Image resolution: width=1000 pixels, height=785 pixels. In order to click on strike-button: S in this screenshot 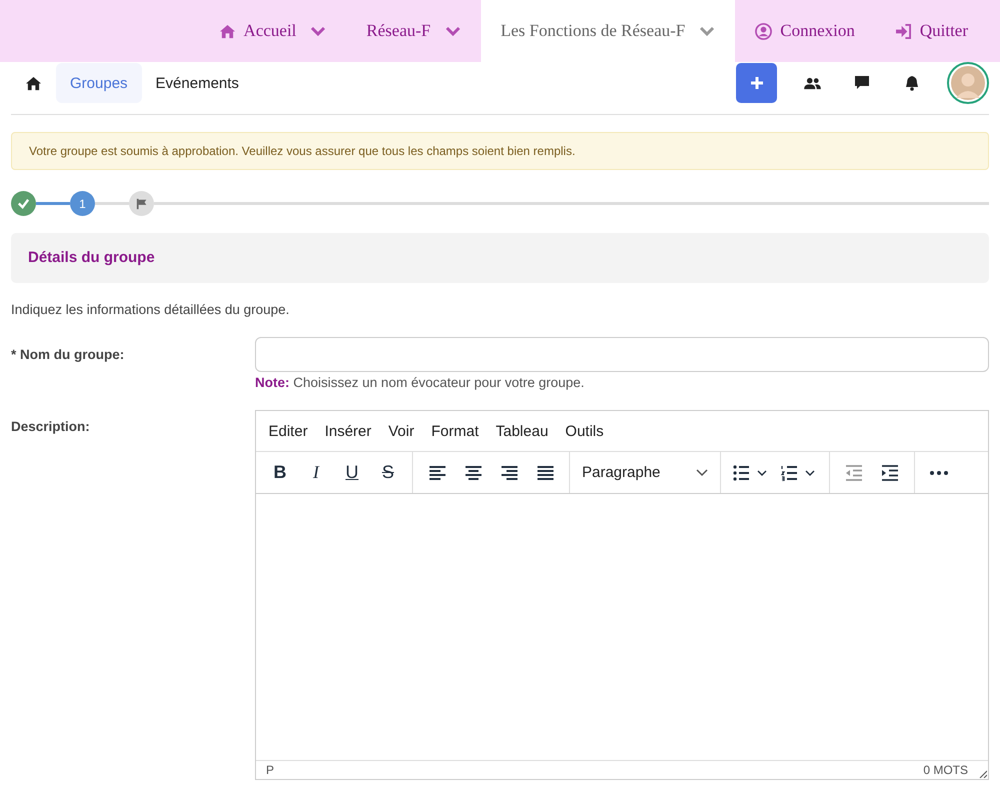, I will do `click(388, 473)`.